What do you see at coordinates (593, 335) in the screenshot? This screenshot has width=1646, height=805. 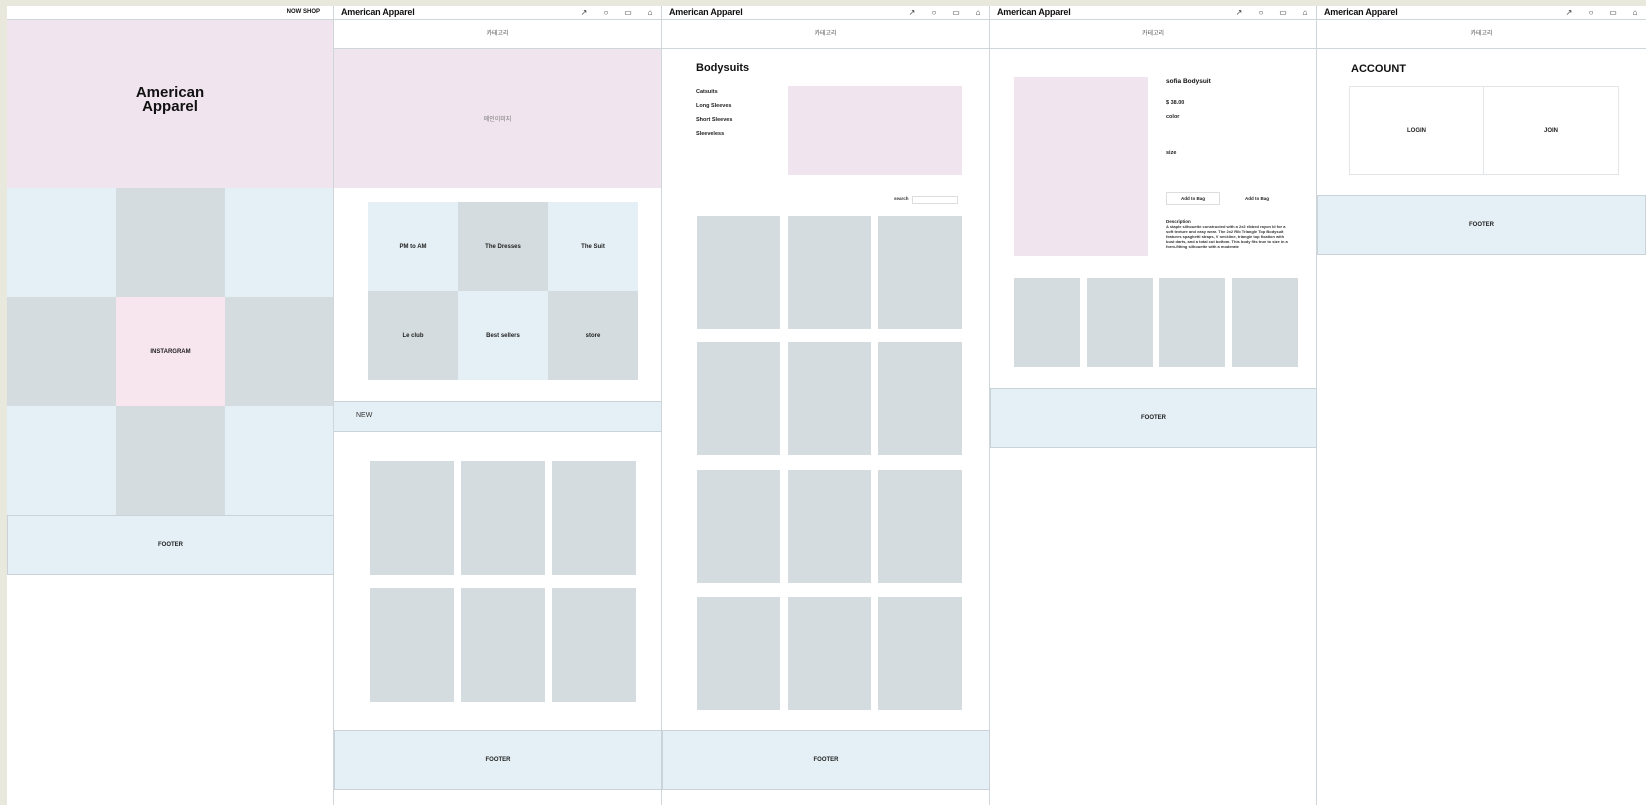 I see `collection-tile: store` at bounding box center [593, 335].